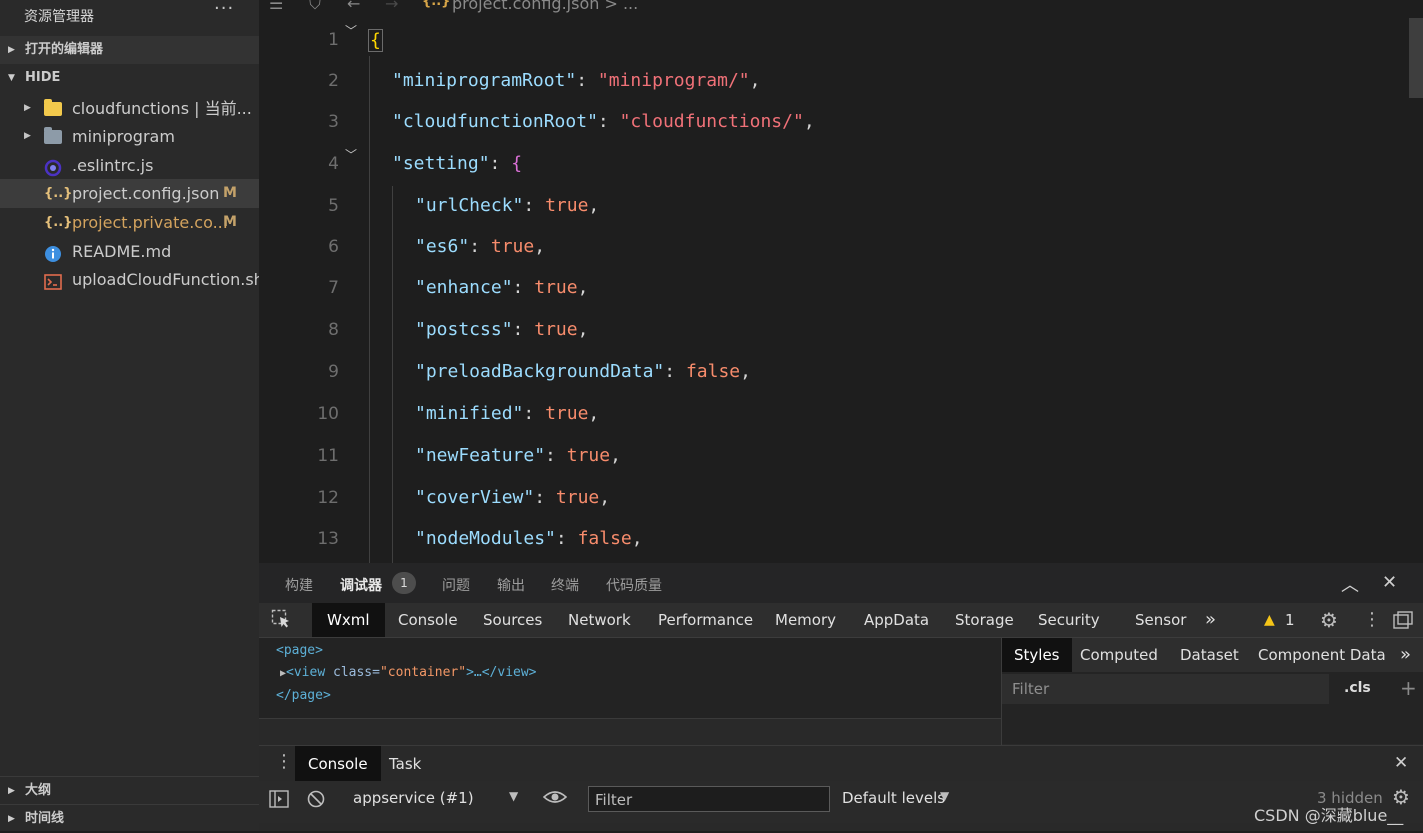 This screenshot has width=1423, height=833. Describe the element at coordinates (281, 621) in the screenshot. I see `inspect-element-icon` at that location.